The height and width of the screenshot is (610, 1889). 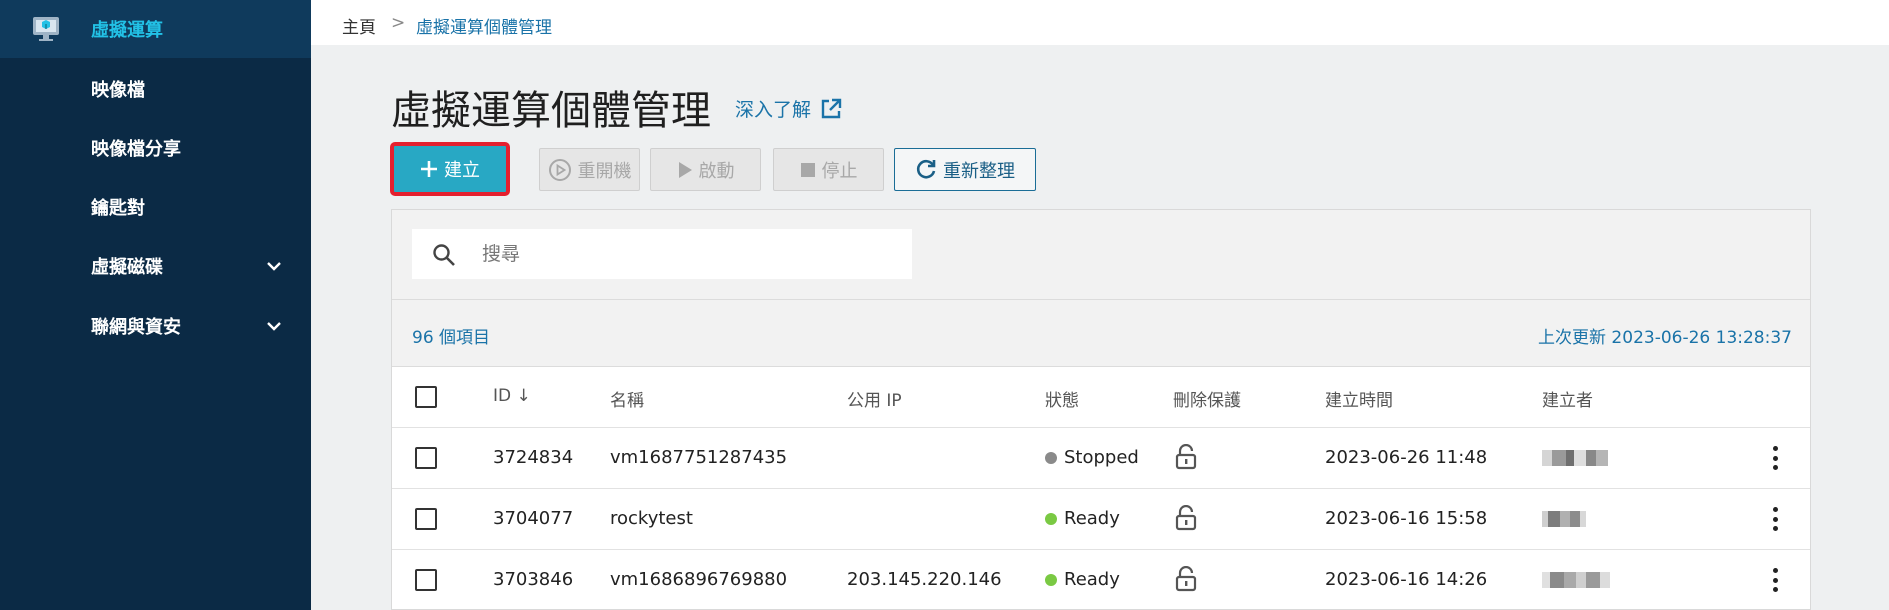 What do you see at coordinates (651, 518) in the screenshot?
I see `row-name: rockytest` at bounding box center [651, 518].